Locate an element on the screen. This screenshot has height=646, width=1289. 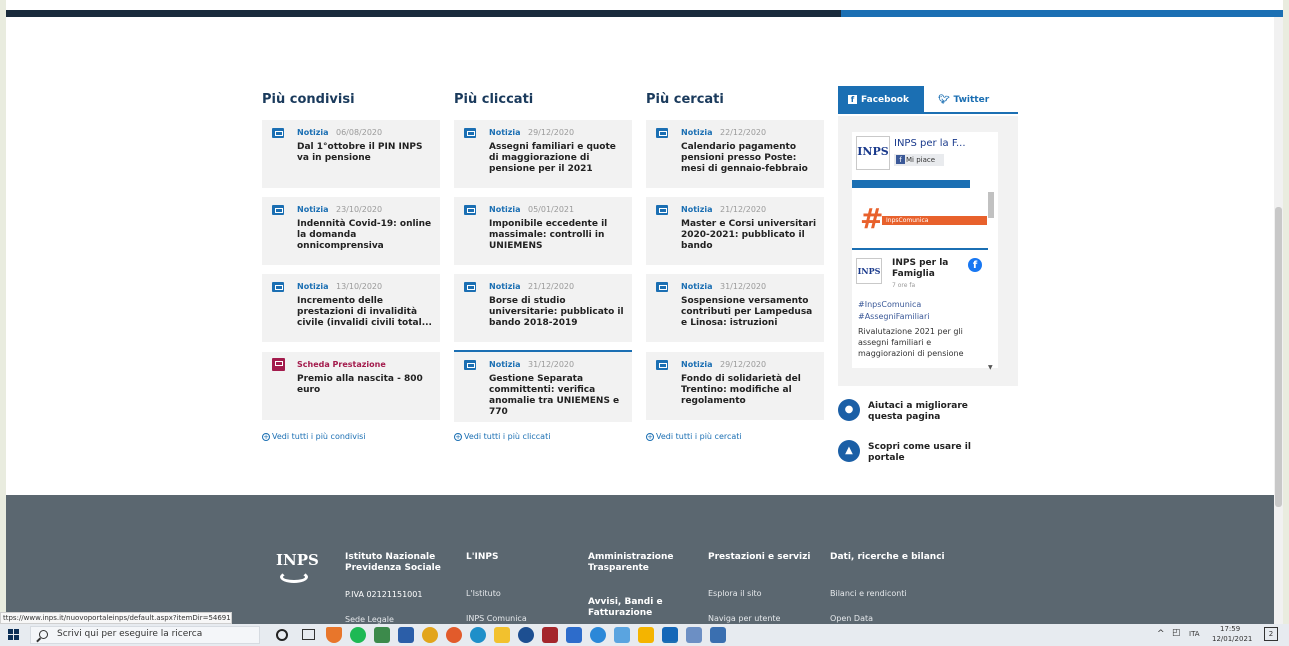
skype-icon is located at coordinates (598, 635).